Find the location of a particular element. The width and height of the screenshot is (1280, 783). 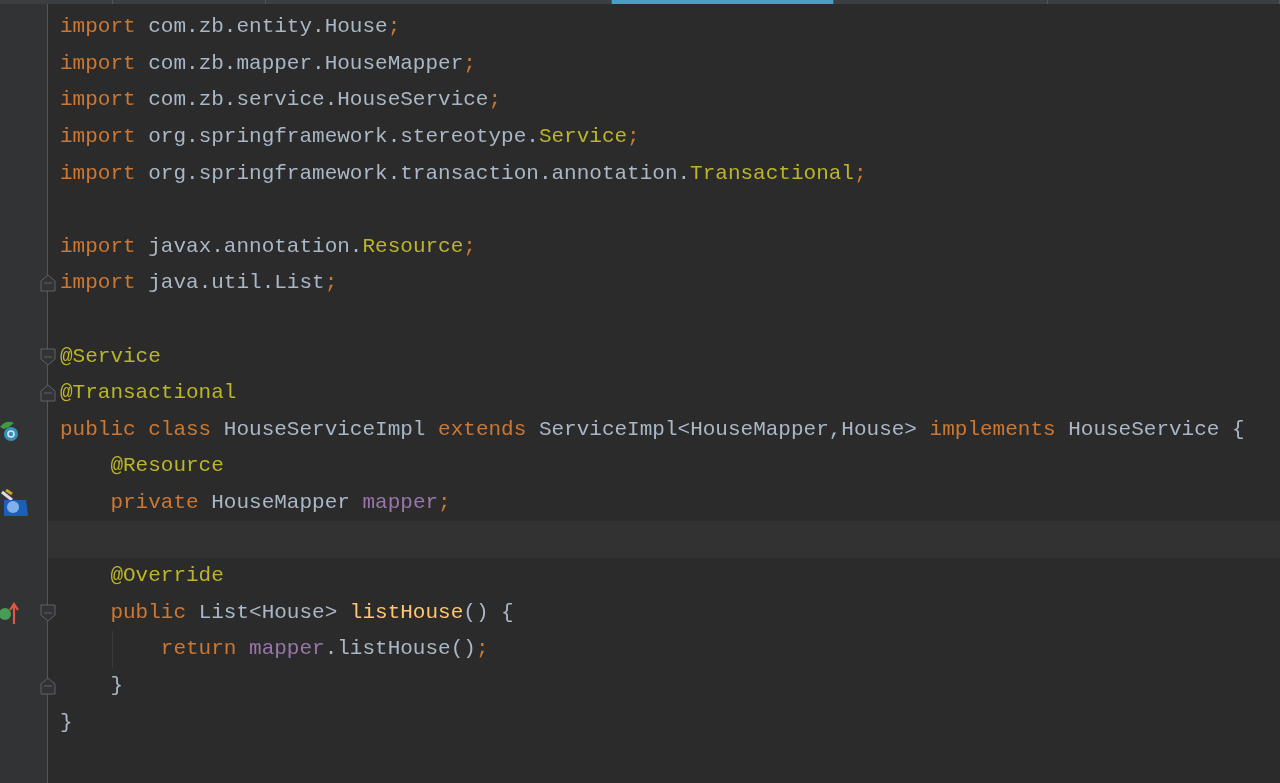

code-line: import com.zb.mapper.HouseMapper; is located at coordinates (267, 63).